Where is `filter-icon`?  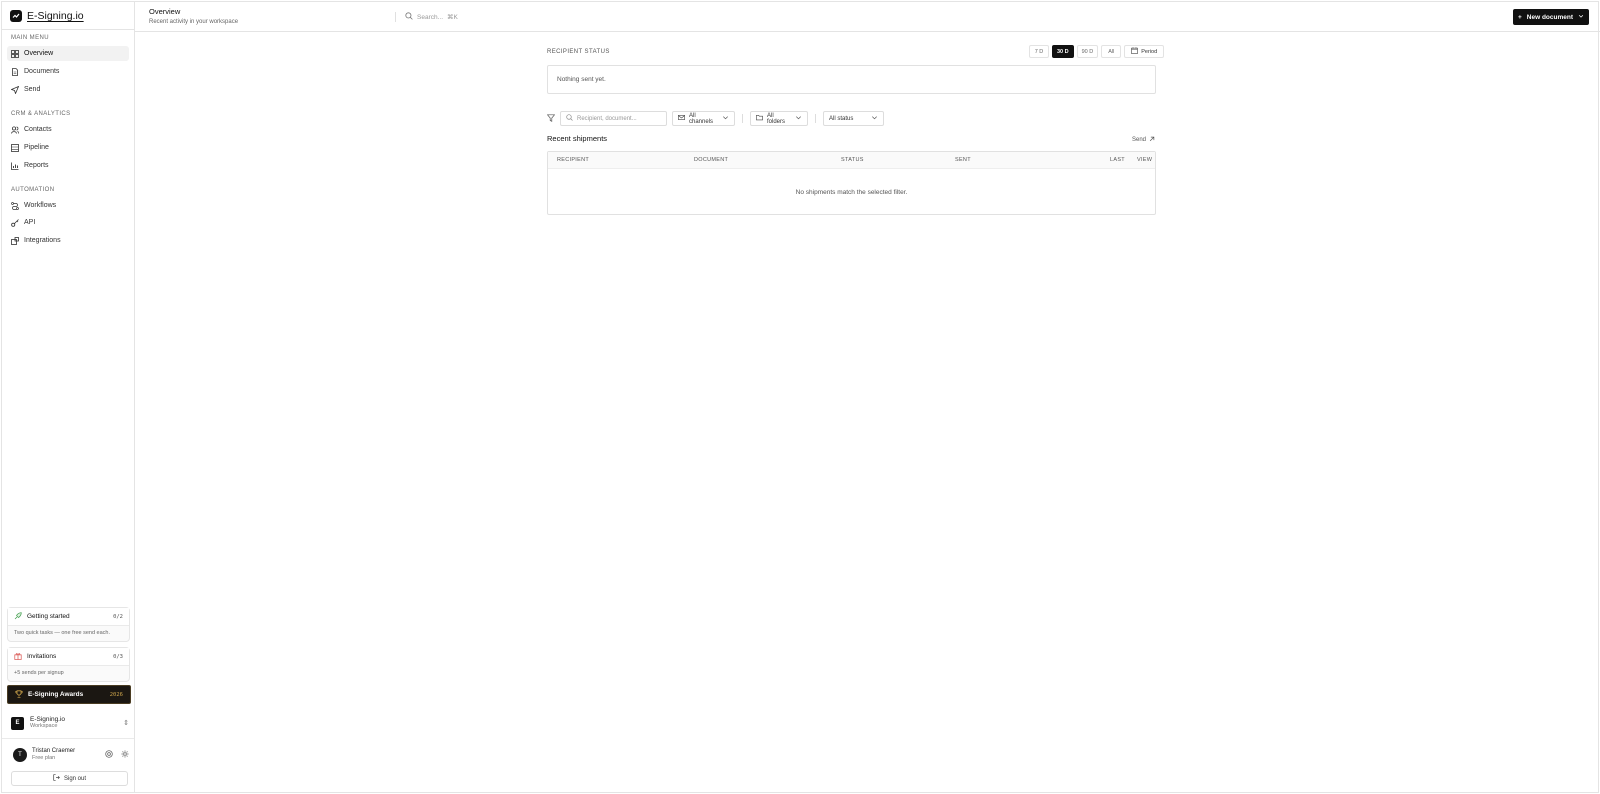 filter-icon is located at coordinates (551, 118).